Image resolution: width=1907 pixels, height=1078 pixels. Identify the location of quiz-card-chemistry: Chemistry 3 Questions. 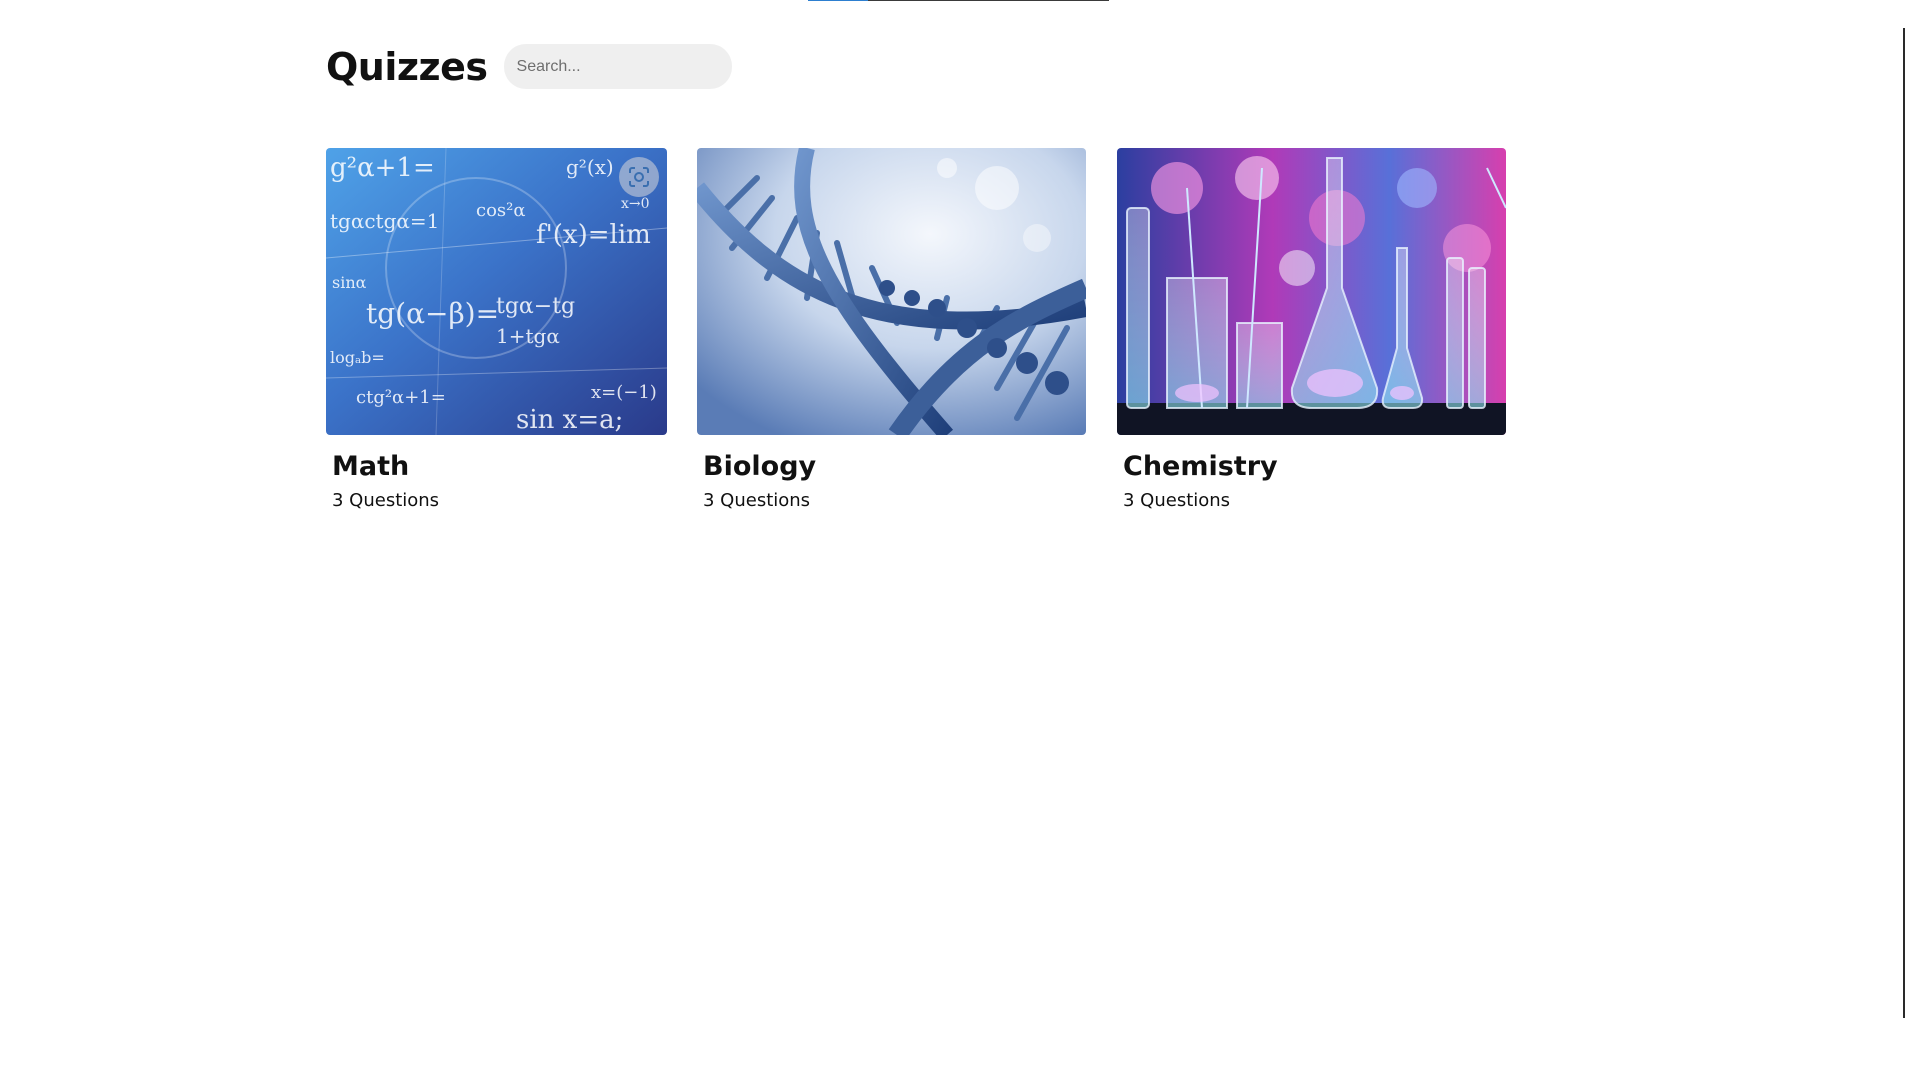
(1311, 329).